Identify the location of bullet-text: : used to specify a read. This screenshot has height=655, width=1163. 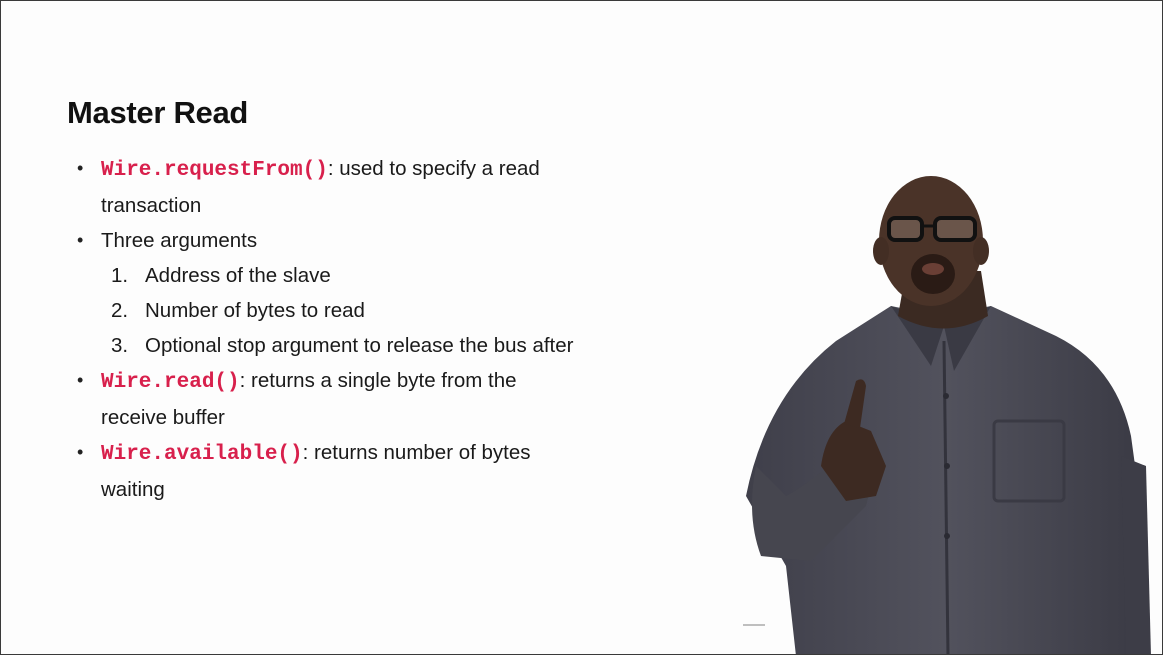
(433, 168).